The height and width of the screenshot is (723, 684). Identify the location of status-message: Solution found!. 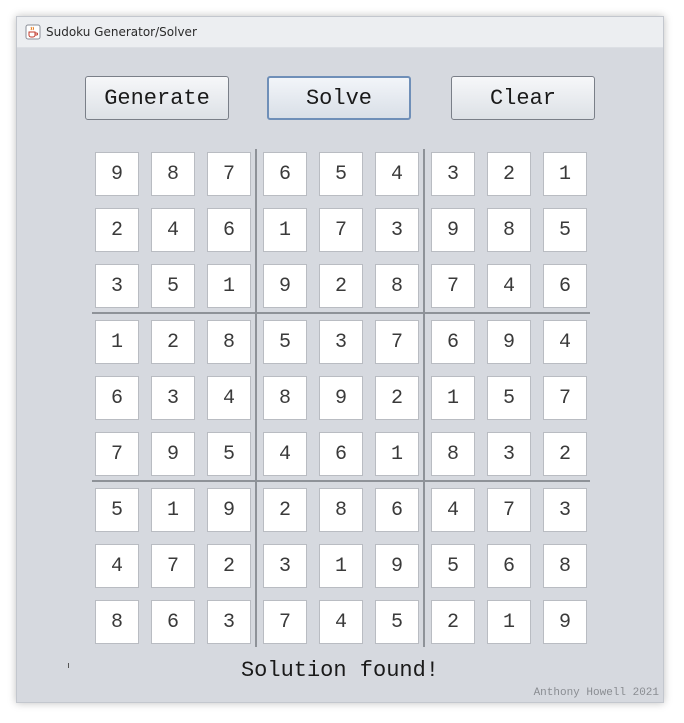
(340, 670).